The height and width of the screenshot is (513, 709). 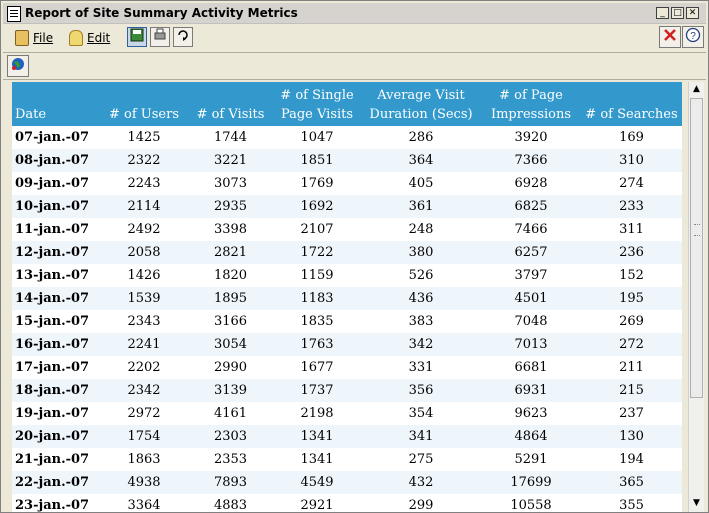 I want to click on cell-searches: 310, so click(x=631, y=160).